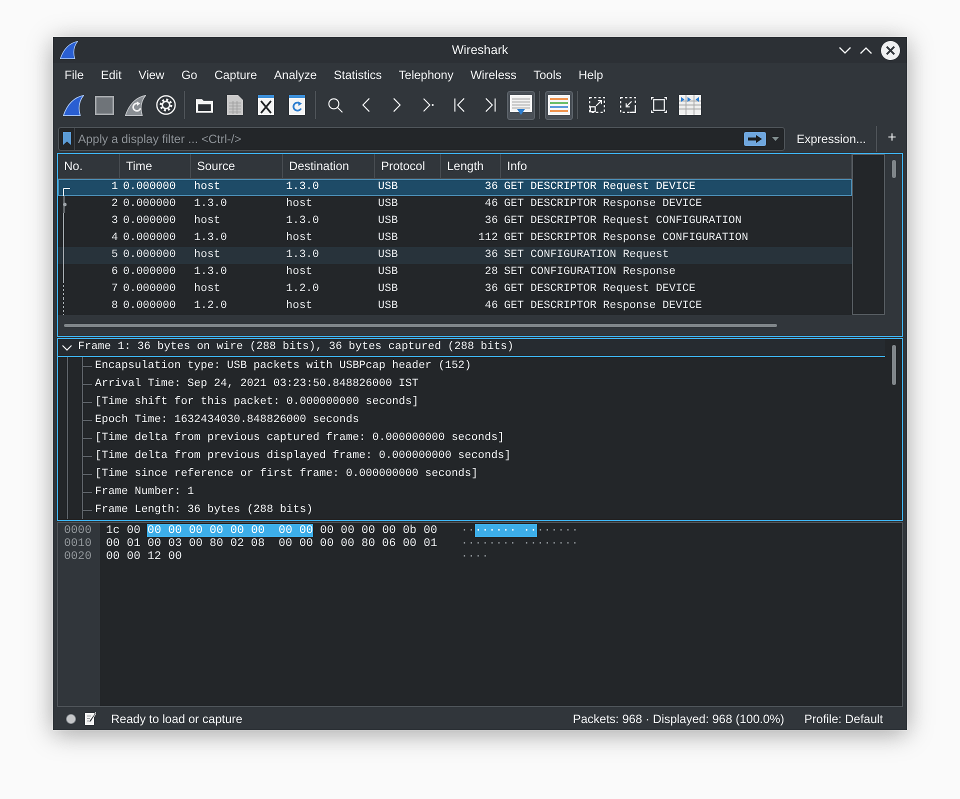  I want to click on tree-item-text: Frame 1: 36 bytes on wire (288 bits), 36 bytes captured (288 bits), so click(296, 348).